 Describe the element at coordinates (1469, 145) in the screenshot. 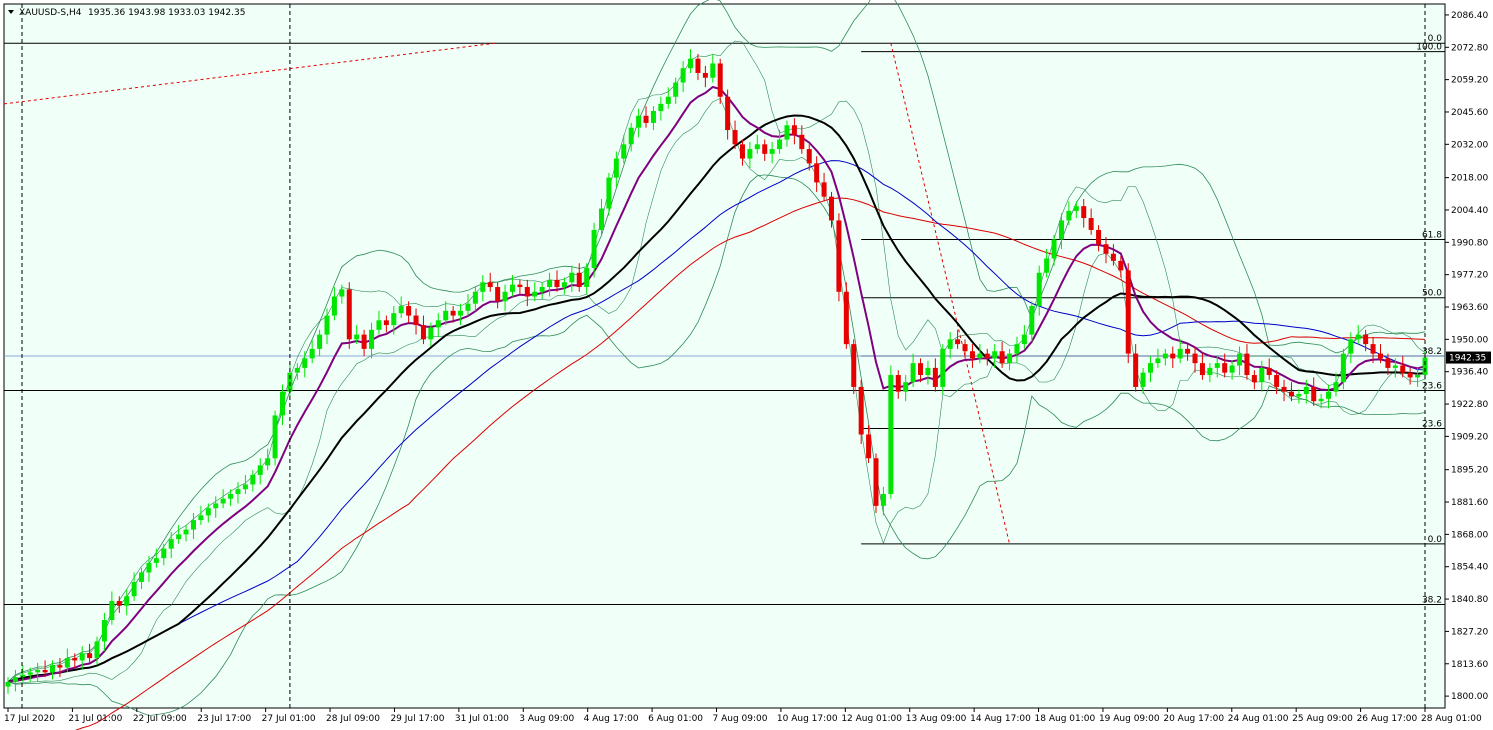

I see `y-tick-label: 2032.00` at that location.